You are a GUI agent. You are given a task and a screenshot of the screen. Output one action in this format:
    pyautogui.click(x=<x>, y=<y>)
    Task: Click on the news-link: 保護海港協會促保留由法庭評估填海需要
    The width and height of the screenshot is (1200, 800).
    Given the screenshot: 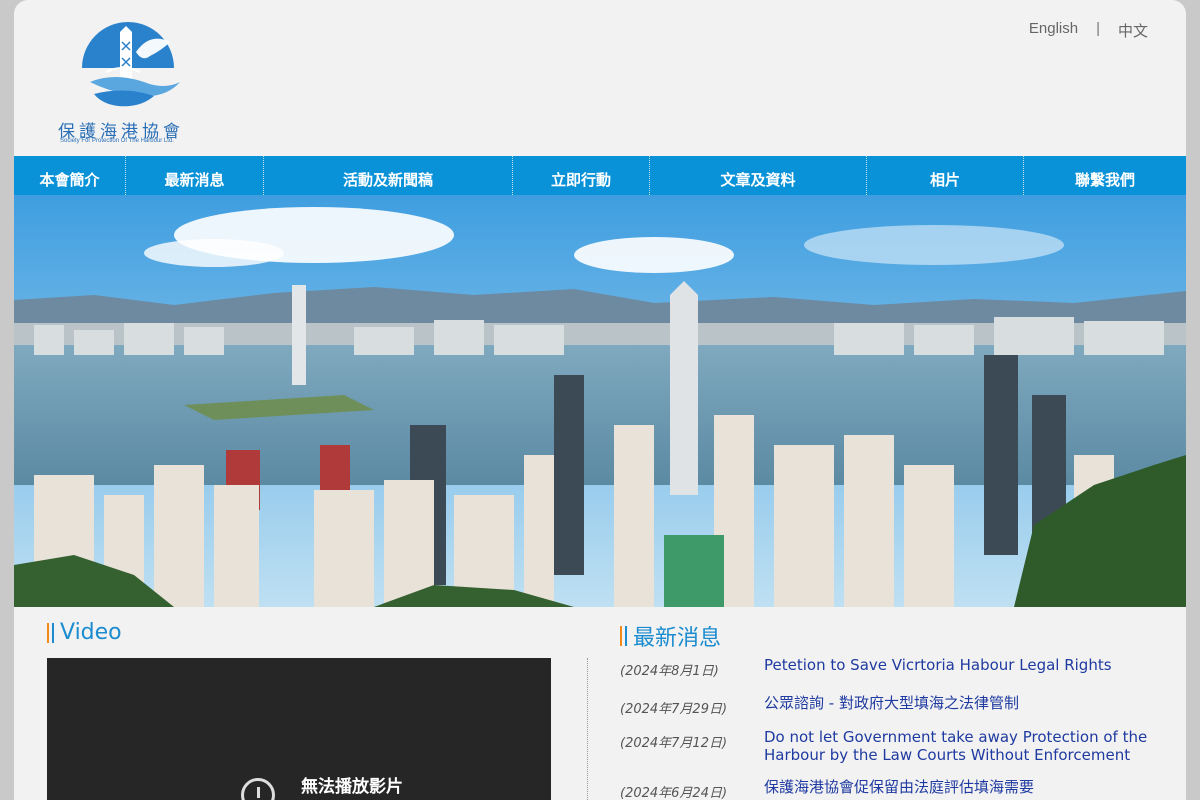 What is the action you would take?
    pyautogui.click(x=974, y=787)
    